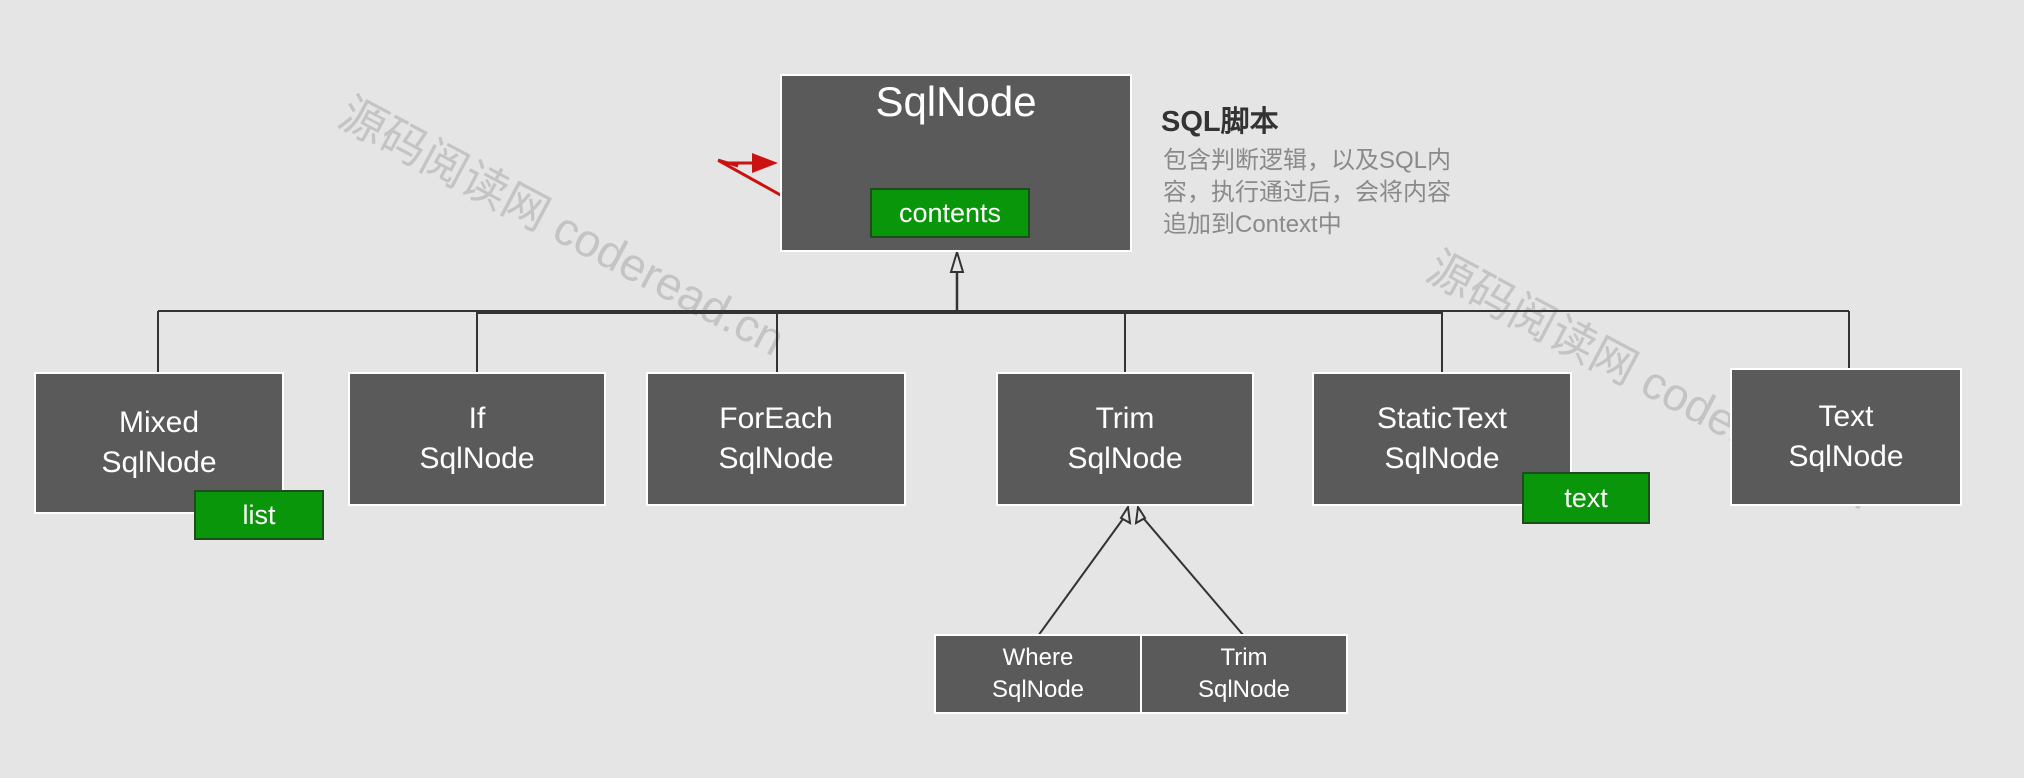 The image size is (2024, 778). Describe the element at coordinates (1038, 674) in the screenshot. I see `where-sqlnode-box: Where SqlNode` at that location.